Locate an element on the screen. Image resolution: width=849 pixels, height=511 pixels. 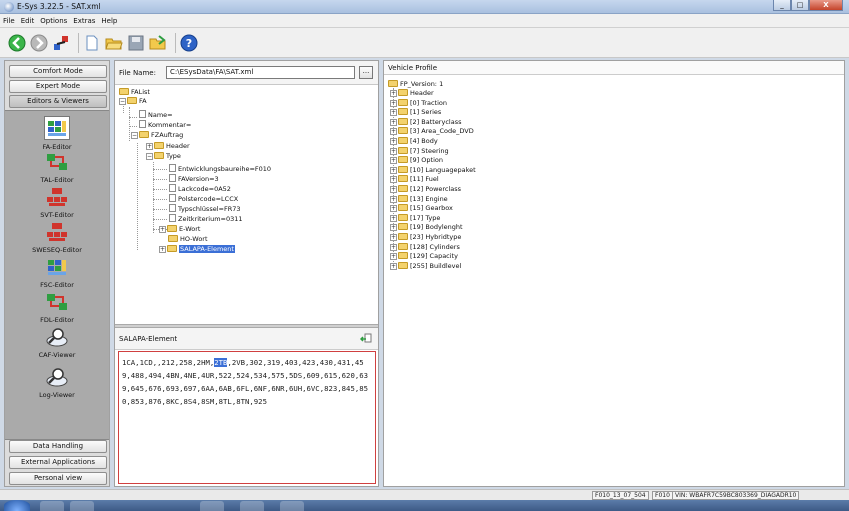
tree-node-ho-wort: HO-Wort is located at coordinates (188, 239).